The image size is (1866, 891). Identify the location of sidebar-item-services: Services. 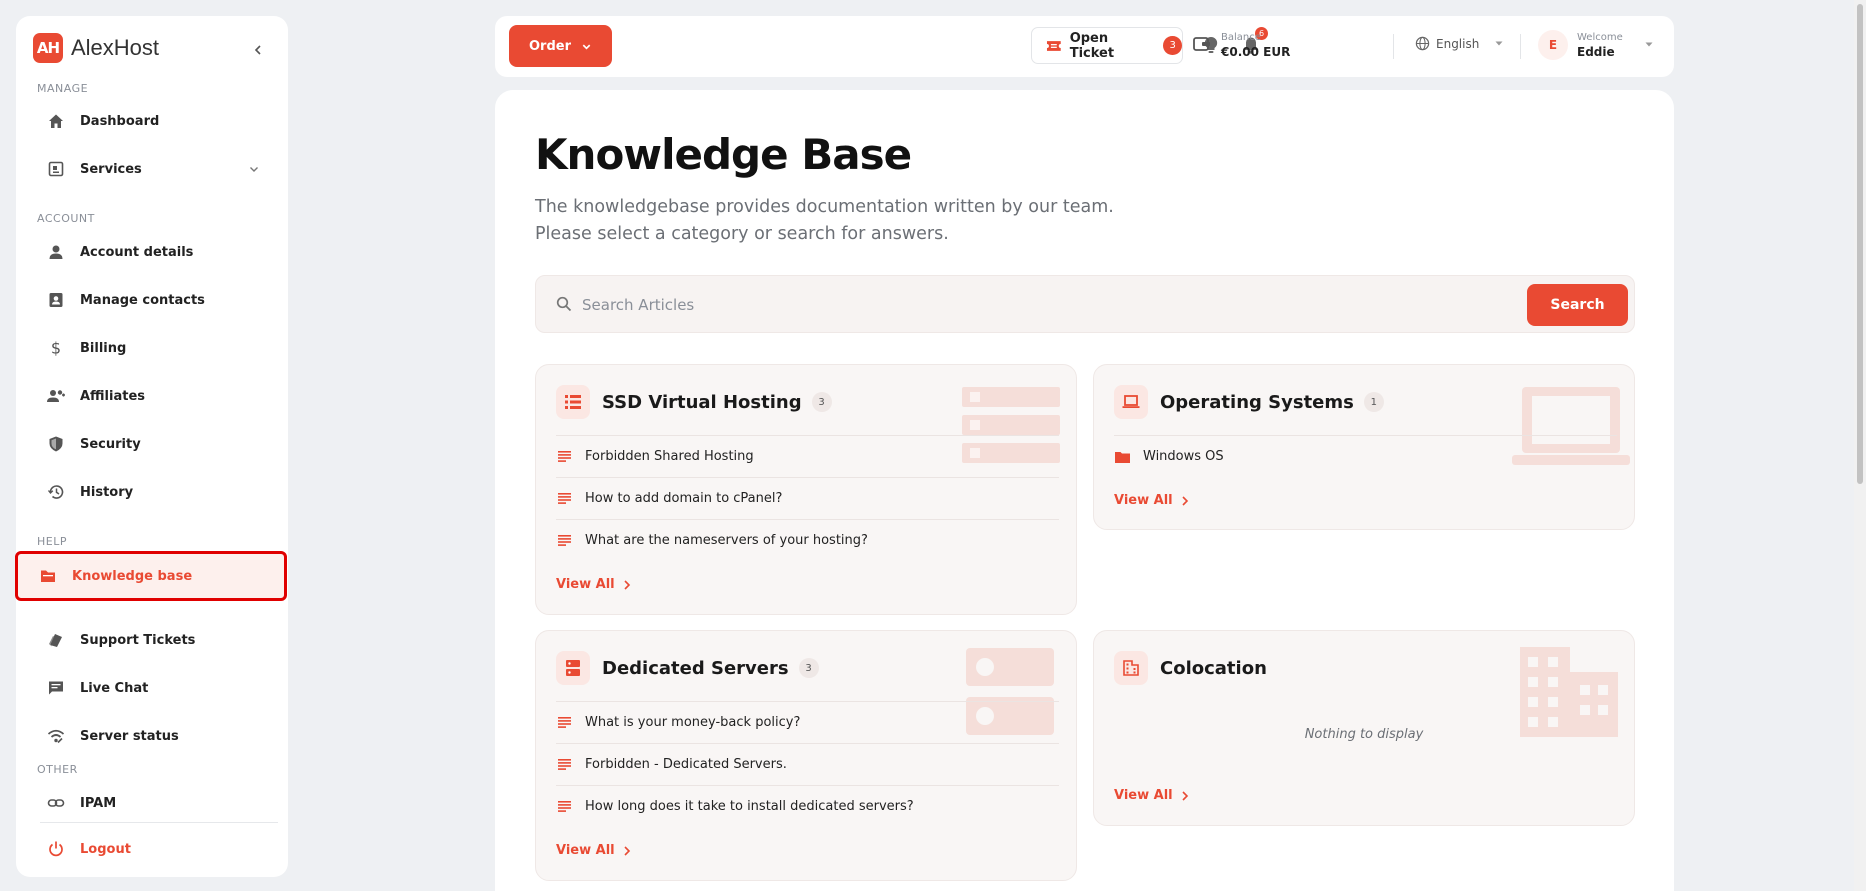
(155, 169).